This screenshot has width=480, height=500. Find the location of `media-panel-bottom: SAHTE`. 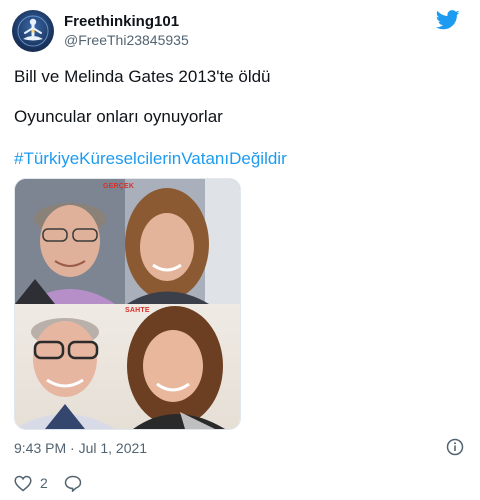

media-panel-bottom: SAHTE is located at coordinates (127, 366).